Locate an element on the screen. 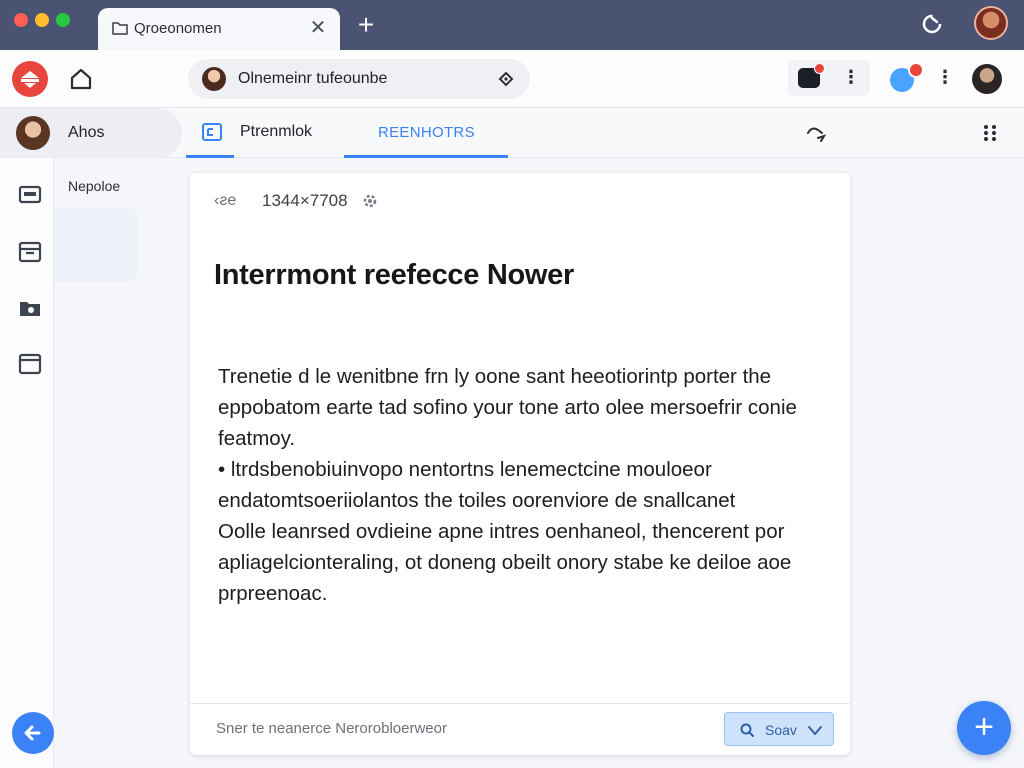  camera-extension-icon is located at coordinates (811, 75).